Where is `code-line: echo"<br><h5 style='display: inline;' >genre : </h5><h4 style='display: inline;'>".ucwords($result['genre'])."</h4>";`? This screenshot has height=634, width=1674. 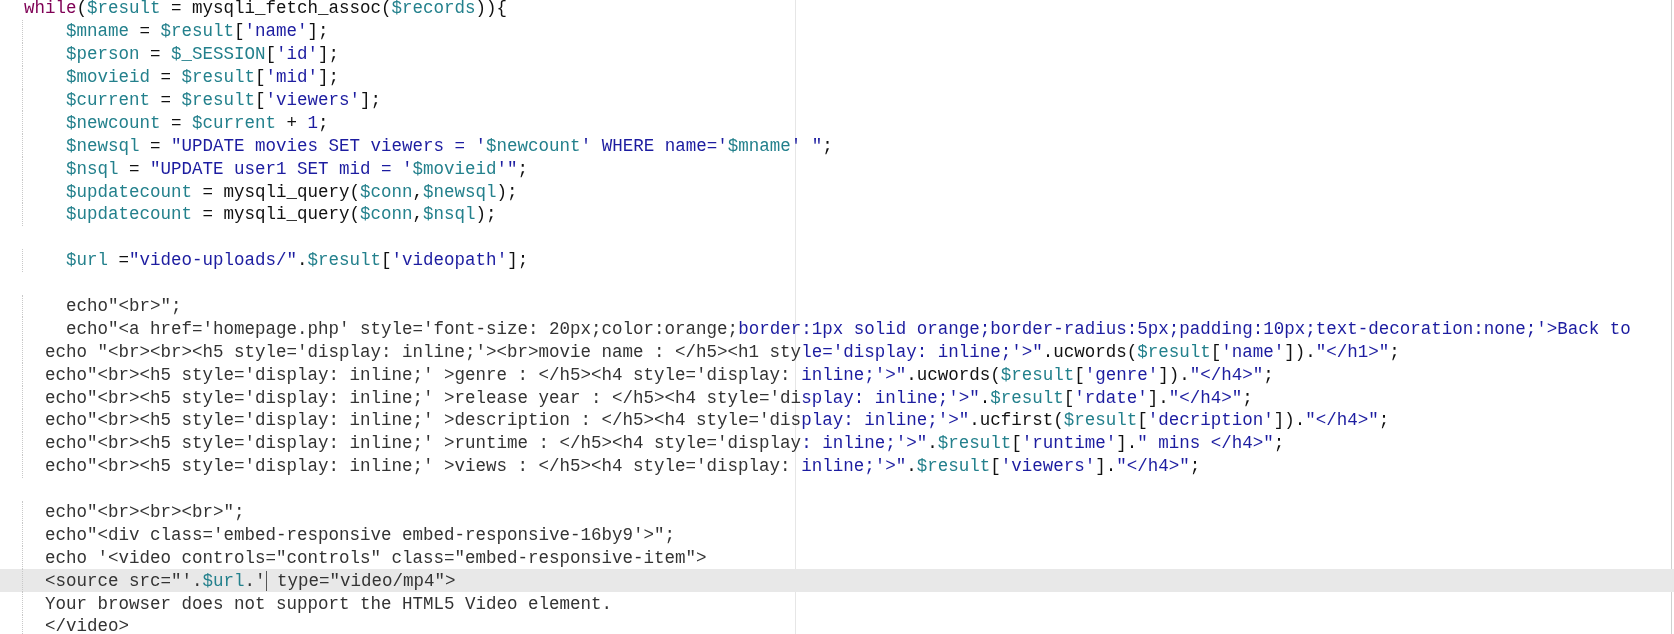
code-line: echo"<br><h5 style='display: inline;' >genre : </h5><h4 style='display: inline;'>".ucwords($result['genre'])."</h4>"; is located at coordinates (659, 374).